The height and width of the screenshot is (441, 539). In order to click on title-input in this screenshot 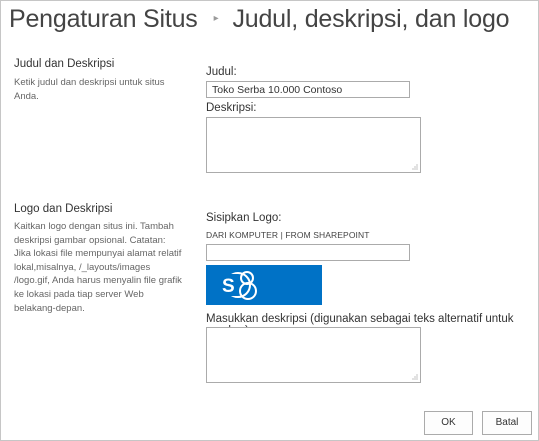, I will do `click(308, 89)`.